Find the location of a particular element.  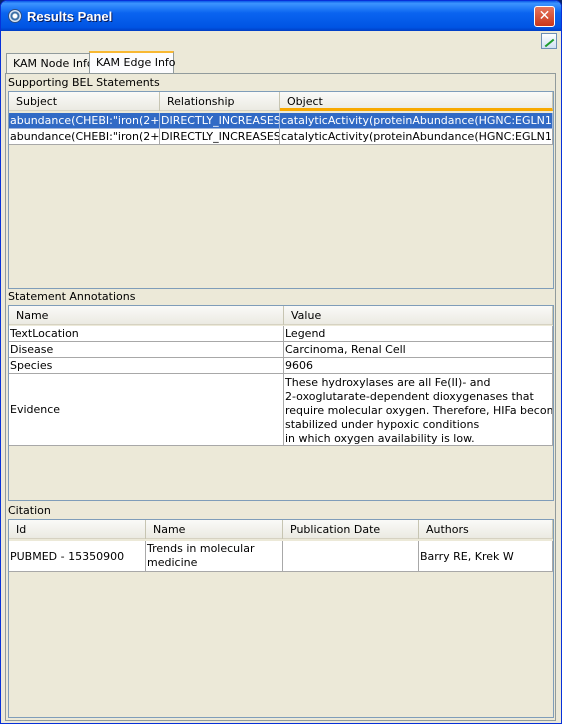

citation-authors: Barry RE, Krek W is located at coordinates (467, 556).